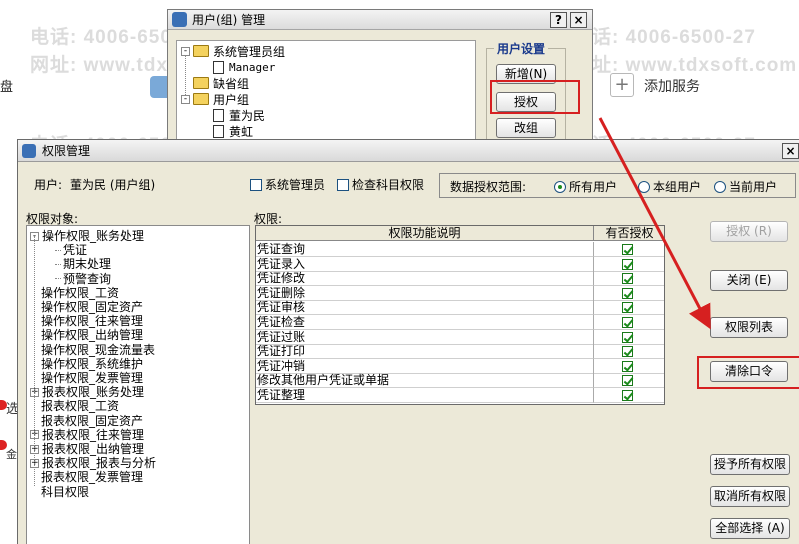  I want to click on tree-node: 凭证, so click(71, 250).